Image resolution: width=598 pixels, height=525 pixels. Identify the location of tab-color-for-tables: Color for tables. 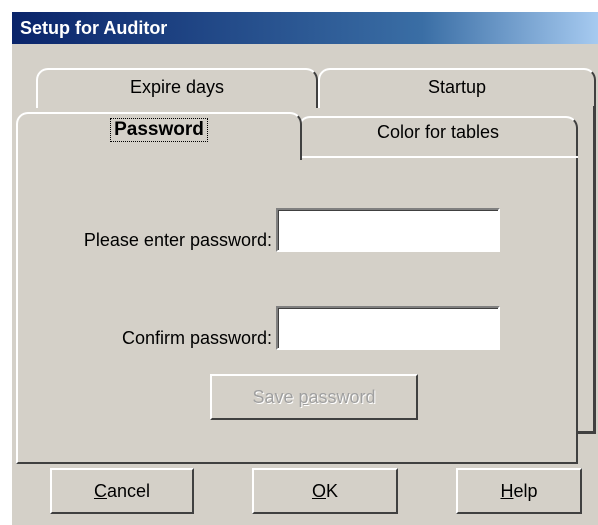
(438, 137).